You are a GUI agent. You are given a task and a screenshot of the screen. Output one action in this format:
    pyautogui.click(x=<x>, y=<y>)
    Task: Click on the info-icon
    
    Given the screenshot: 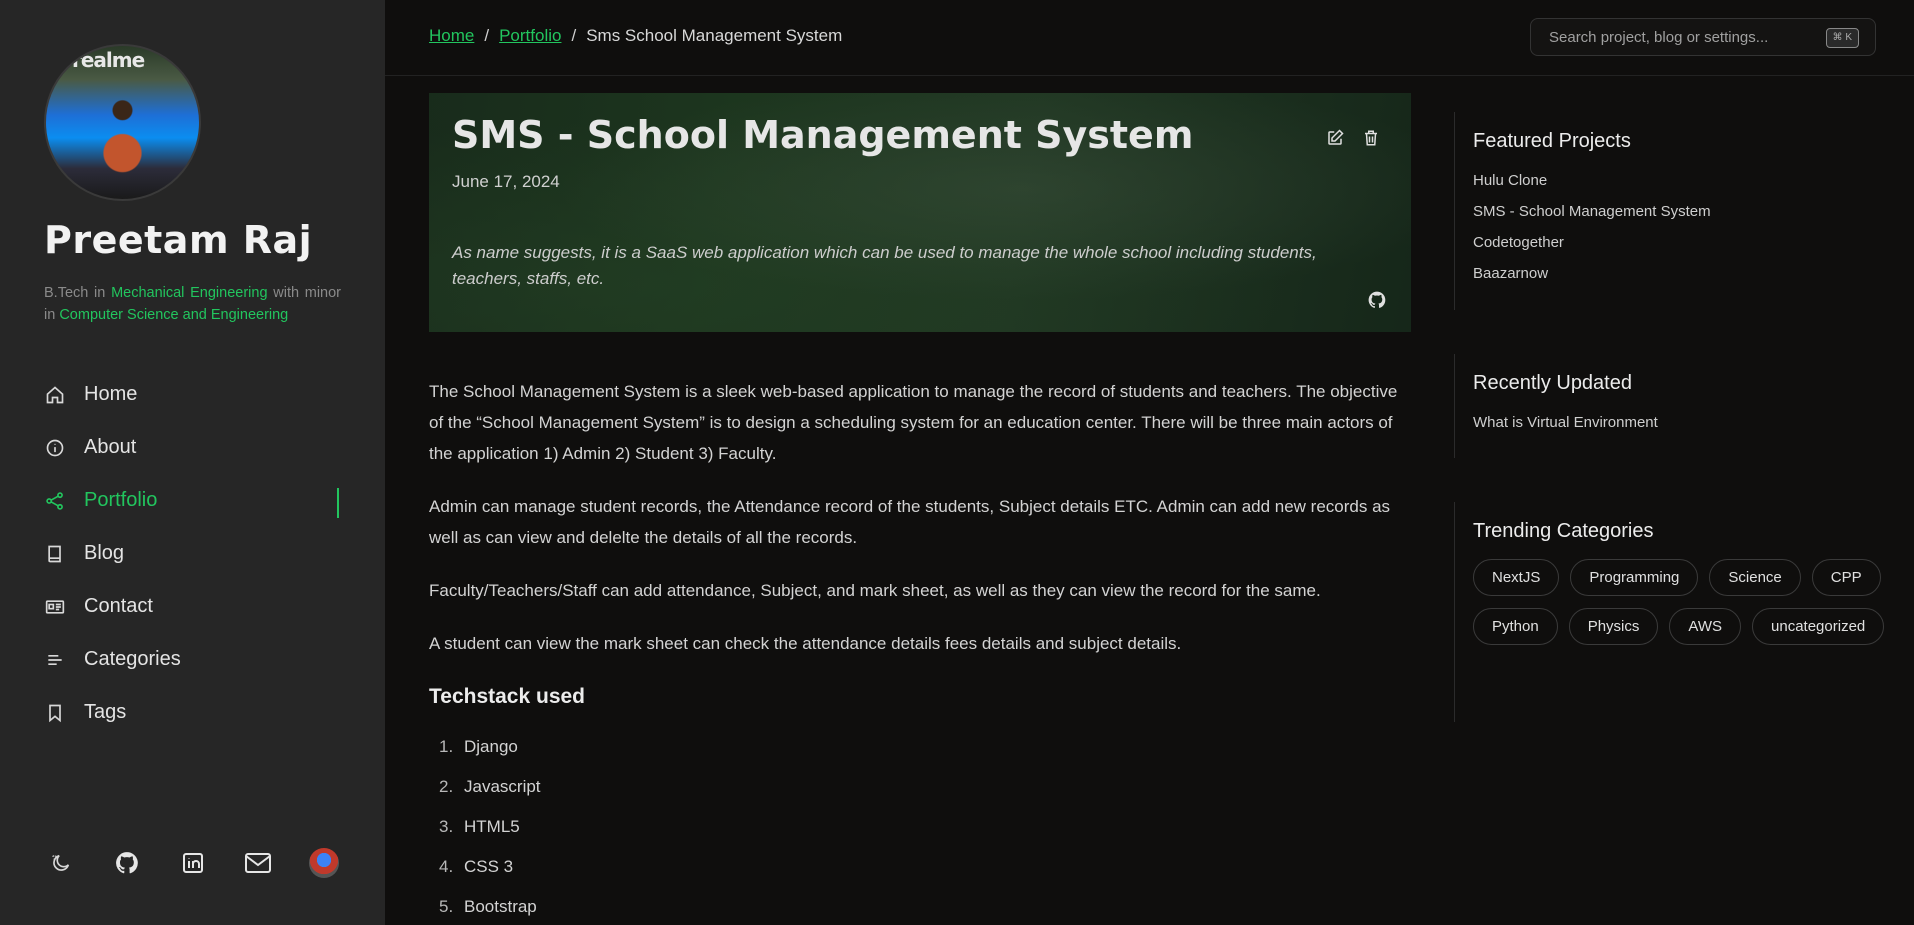 What is the action you would take?
    pyautogui.click(x=55, y=448)
    